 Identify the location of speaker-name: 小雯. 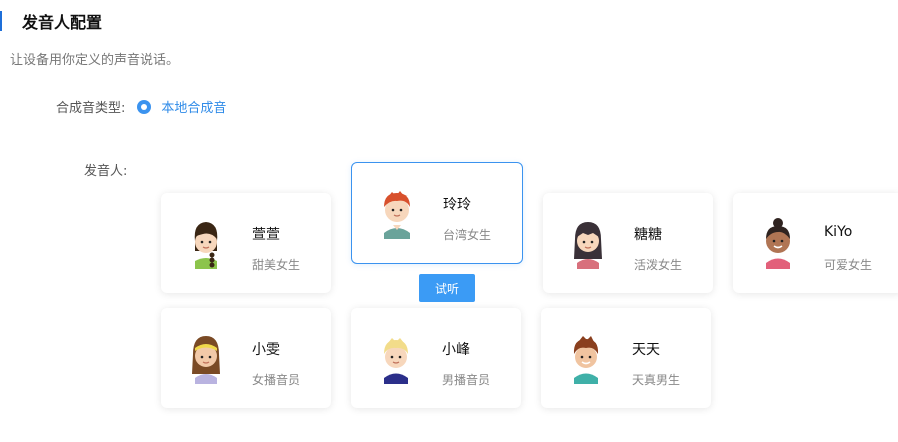
(266, 350).